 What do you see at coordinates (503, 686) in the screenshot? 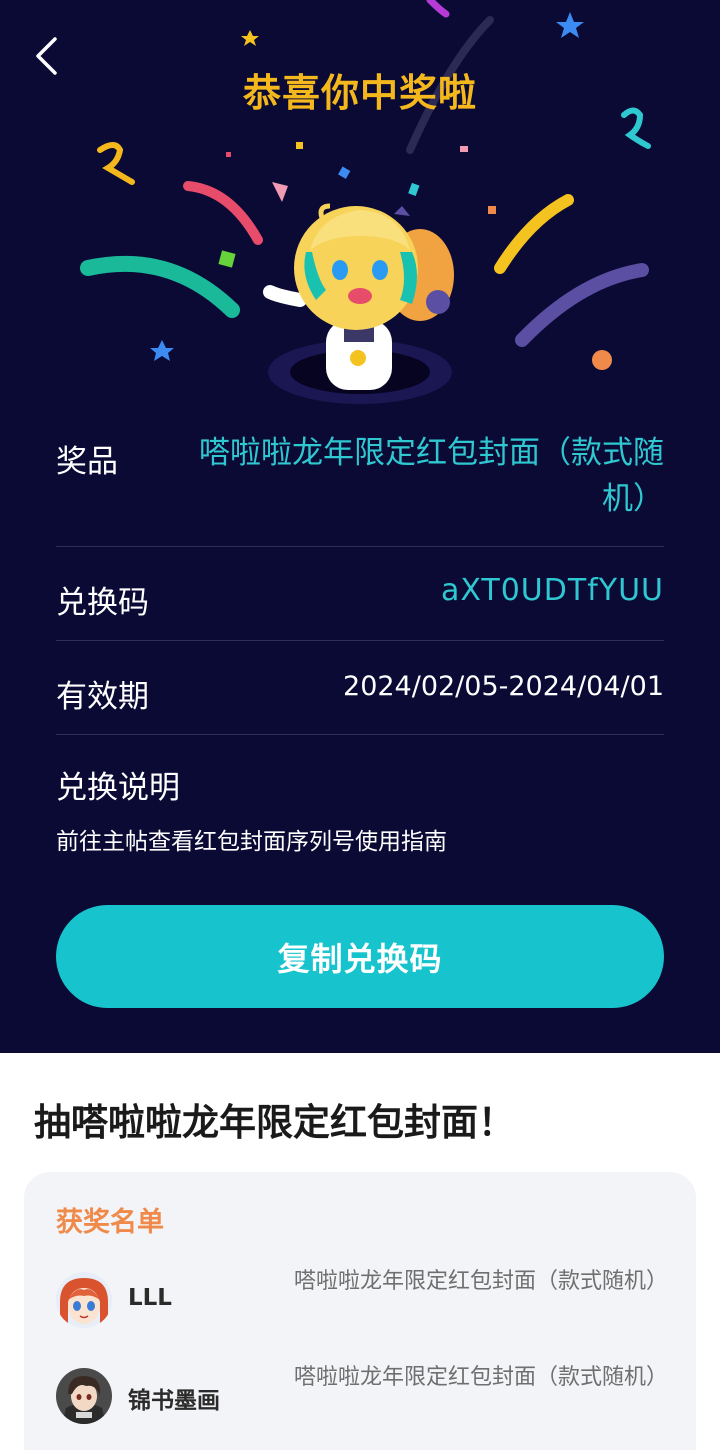
I see `validity-value: 2024/02/05-2024/04/01` at bounding box center [503, 686].